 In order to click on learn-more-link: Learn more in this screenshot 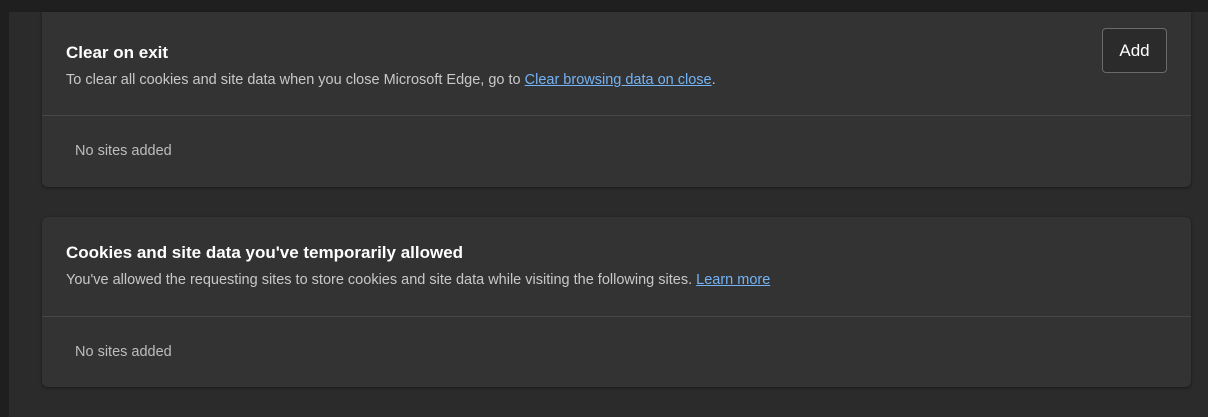, I will do `click(733, 280)`.